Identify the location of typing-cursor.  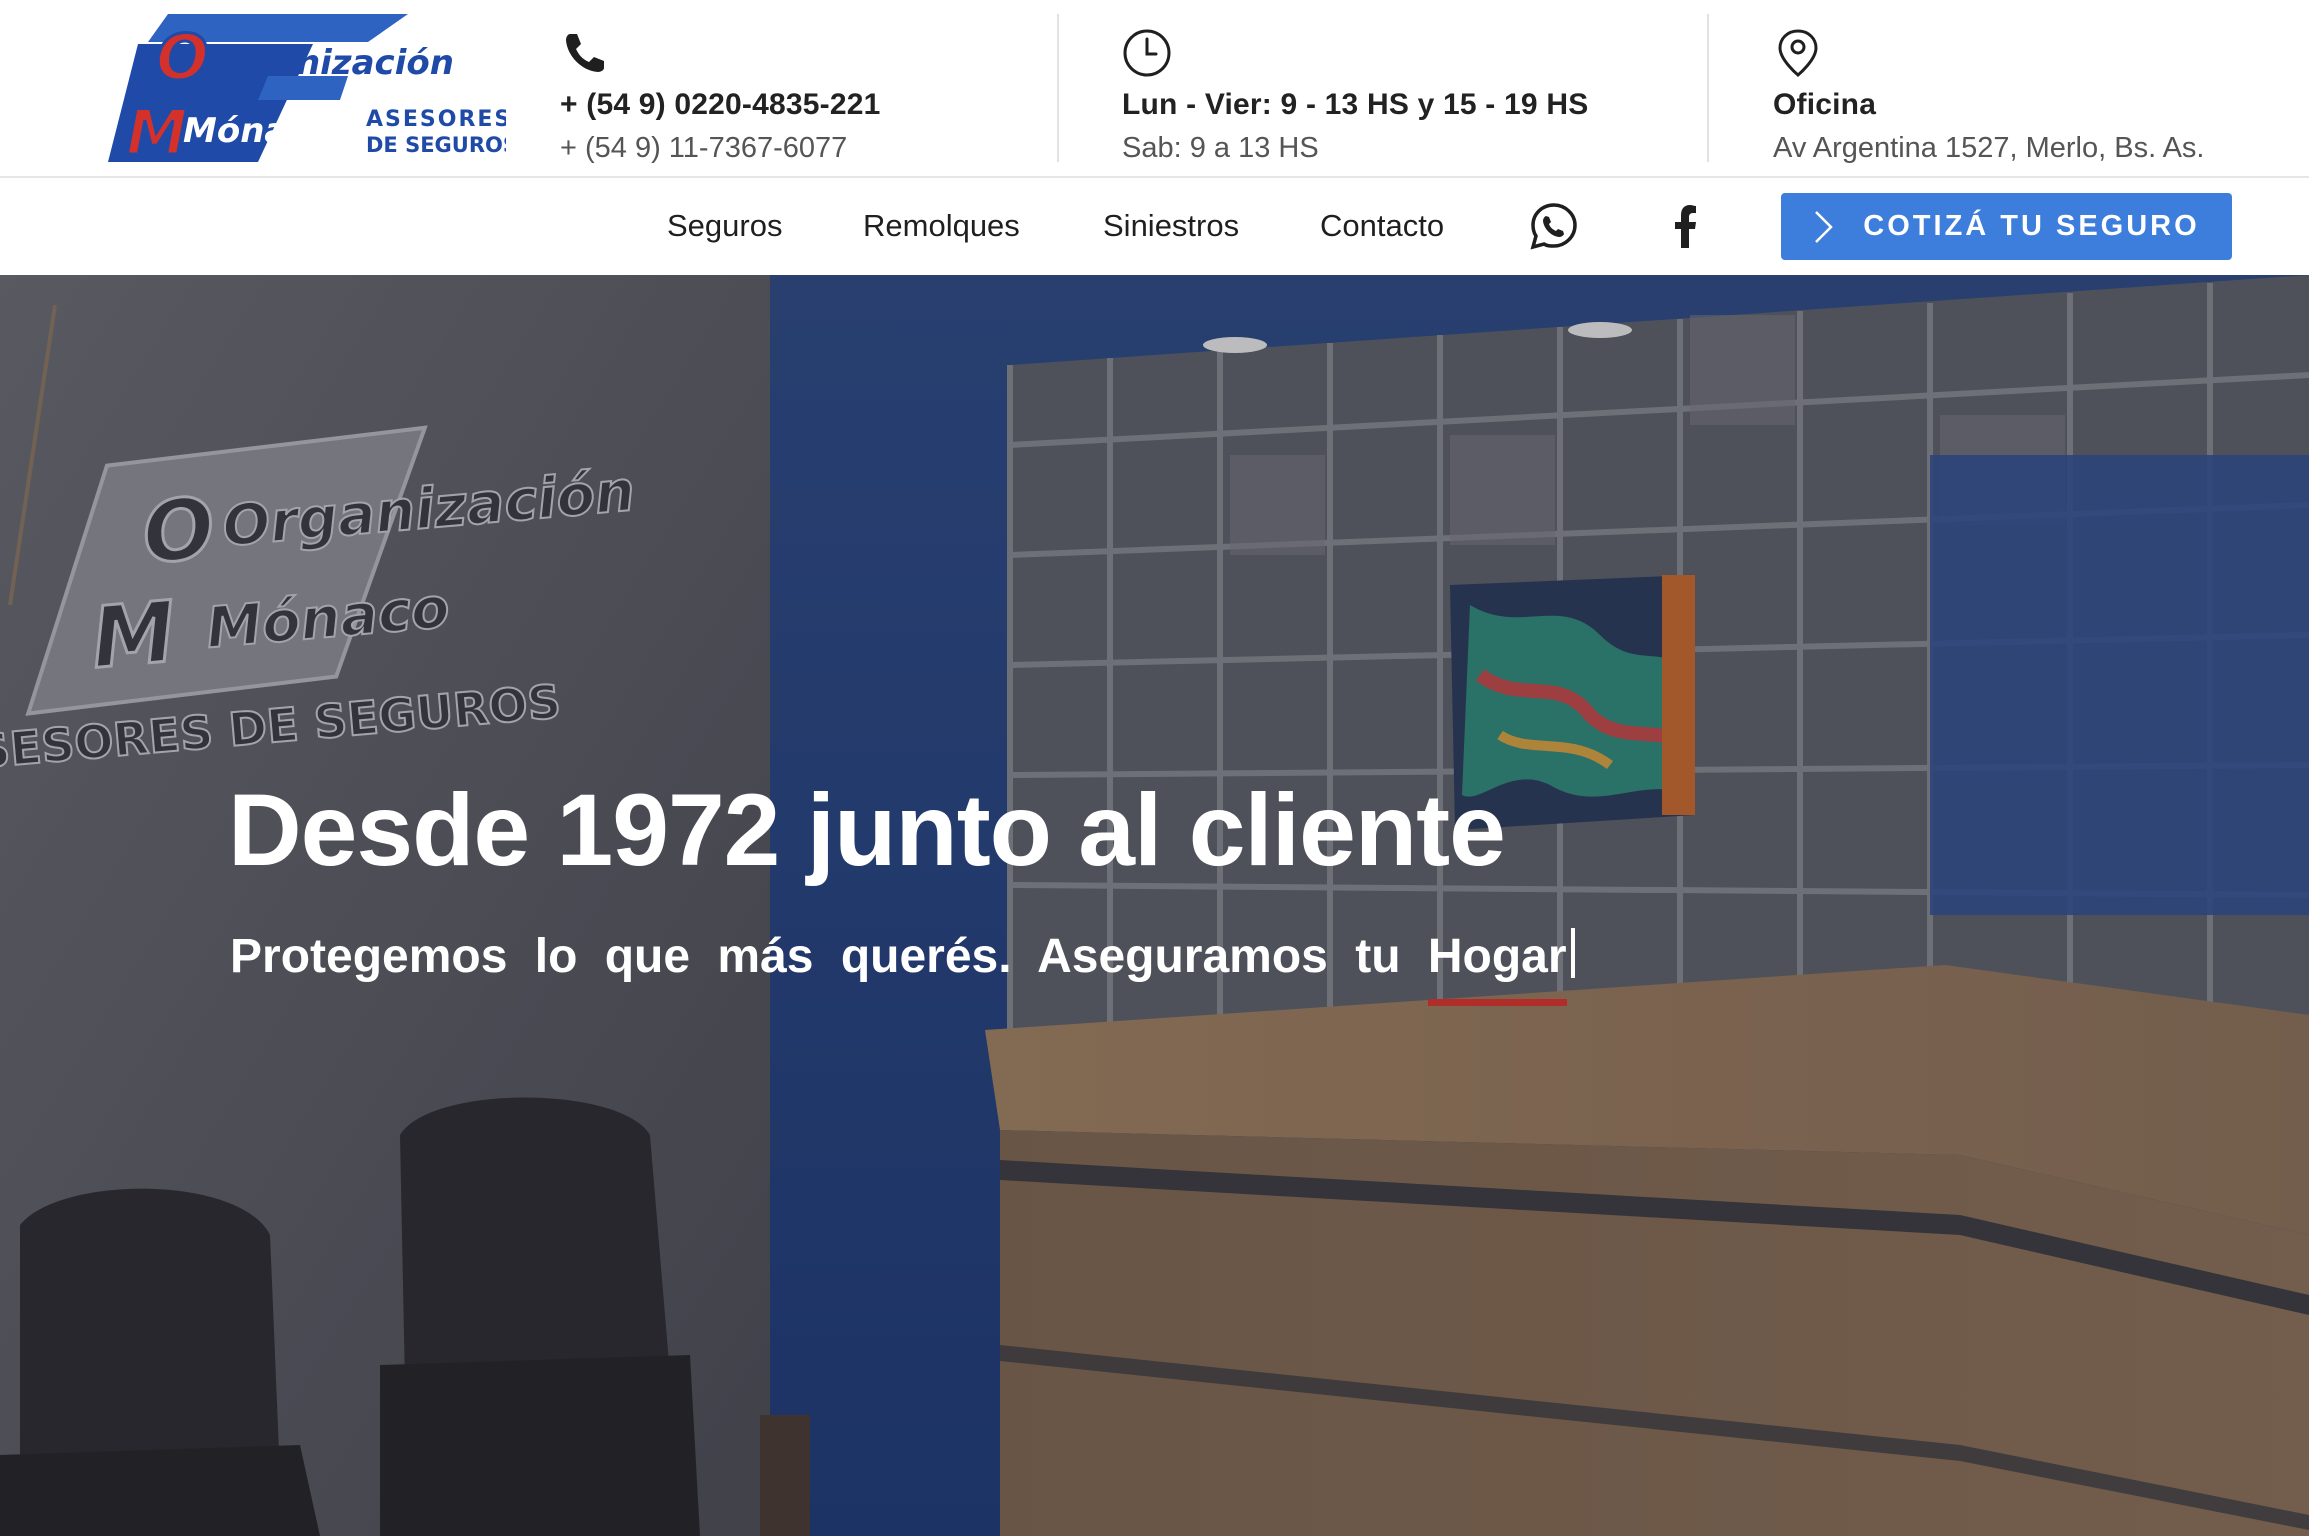
(1572, 953).